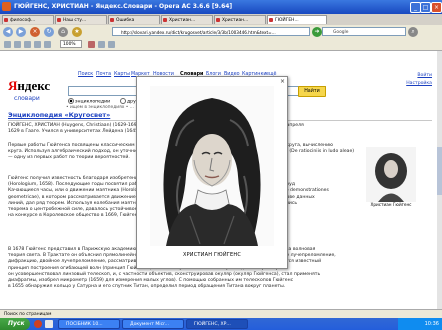 This screenshot has height=330, width=442. I want to click on bookmarks-icon: ★, so click(77, 32).